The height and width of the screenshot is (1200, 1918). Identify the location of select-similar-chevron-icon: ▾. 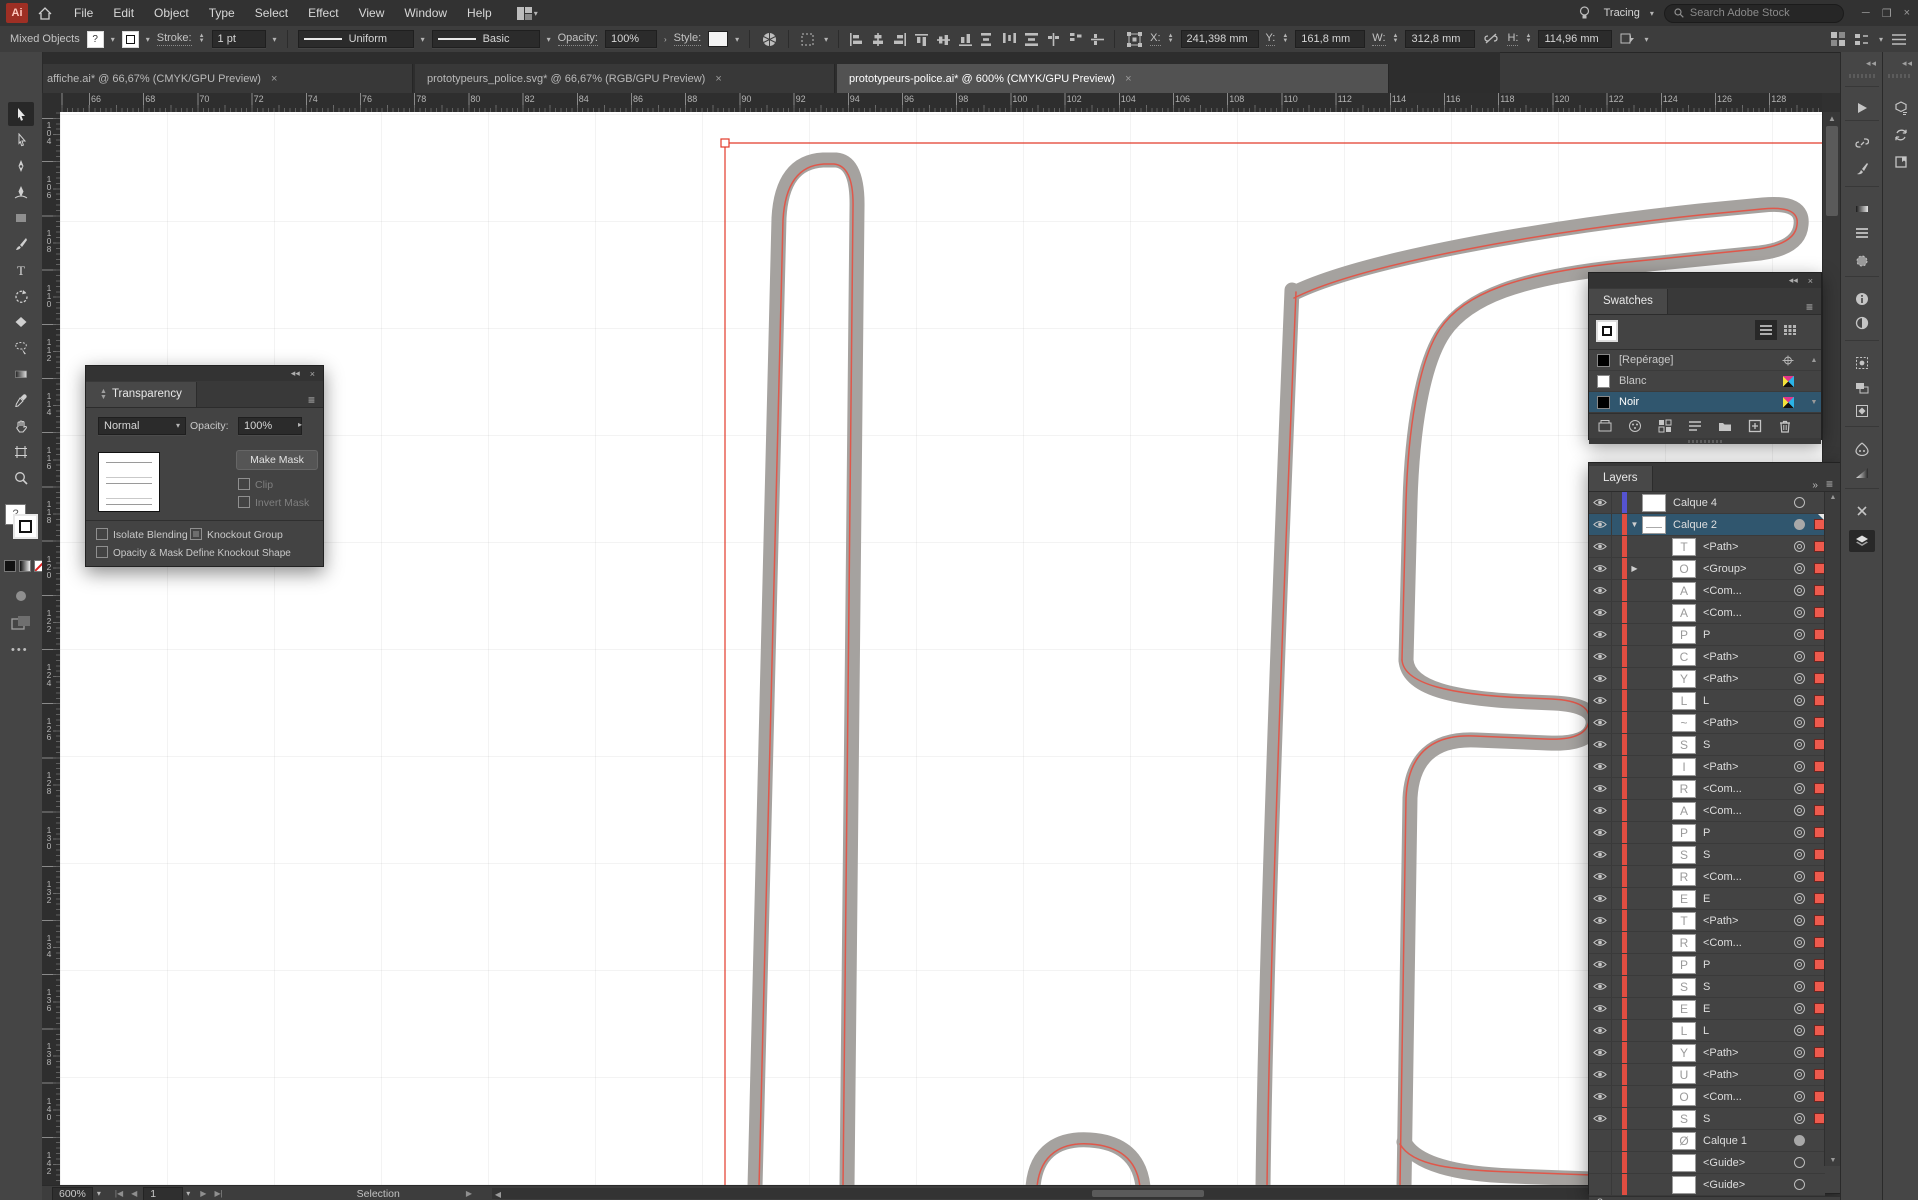
(826, 39).